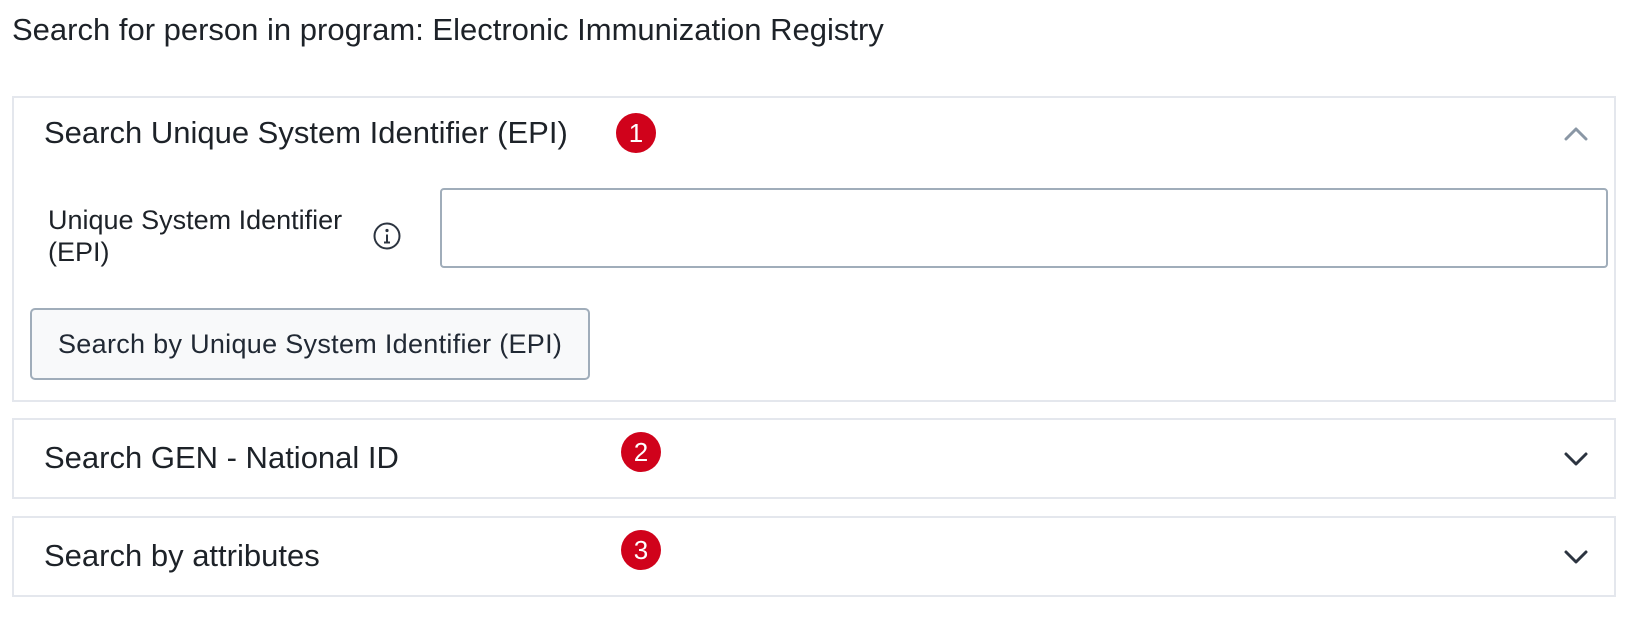  Describe the element at coordinates (182, 555) in the screenshot. I see `section-title: Search by attributes` at that location.